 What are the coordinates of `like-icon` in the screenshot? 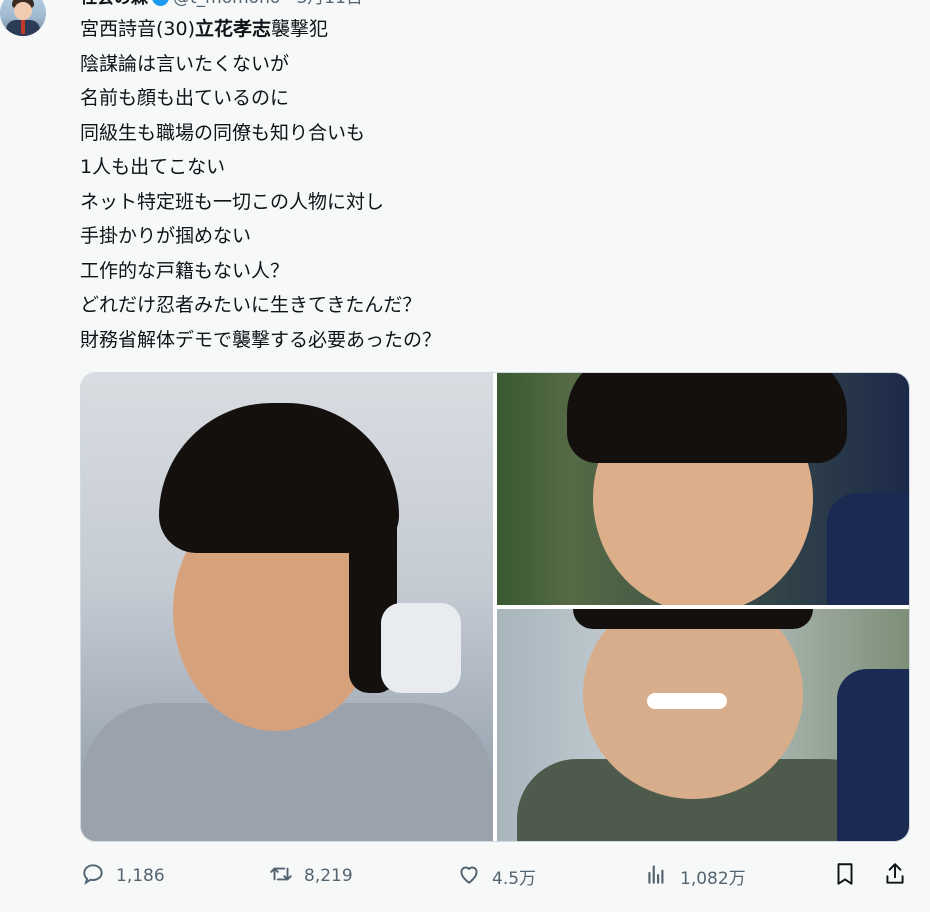 It's located at (474, 876).